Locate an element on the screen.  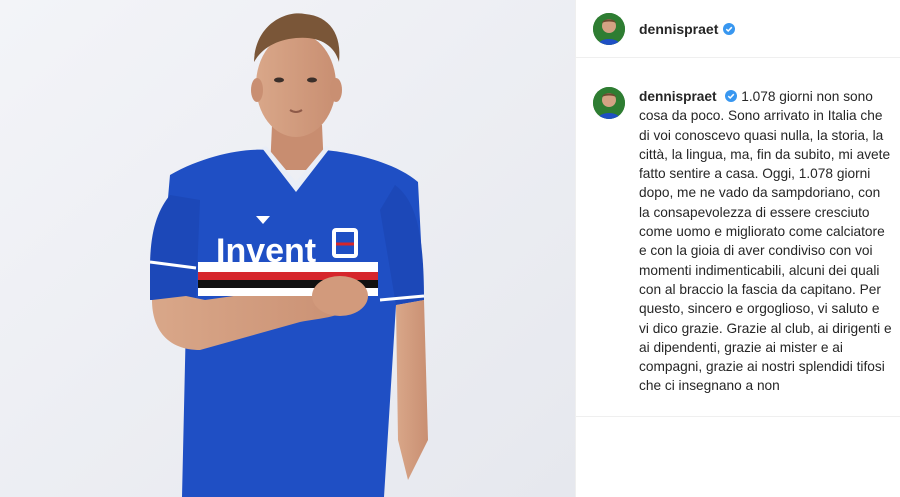
caption-username: dennispraet is located at coordinates (678, 96).